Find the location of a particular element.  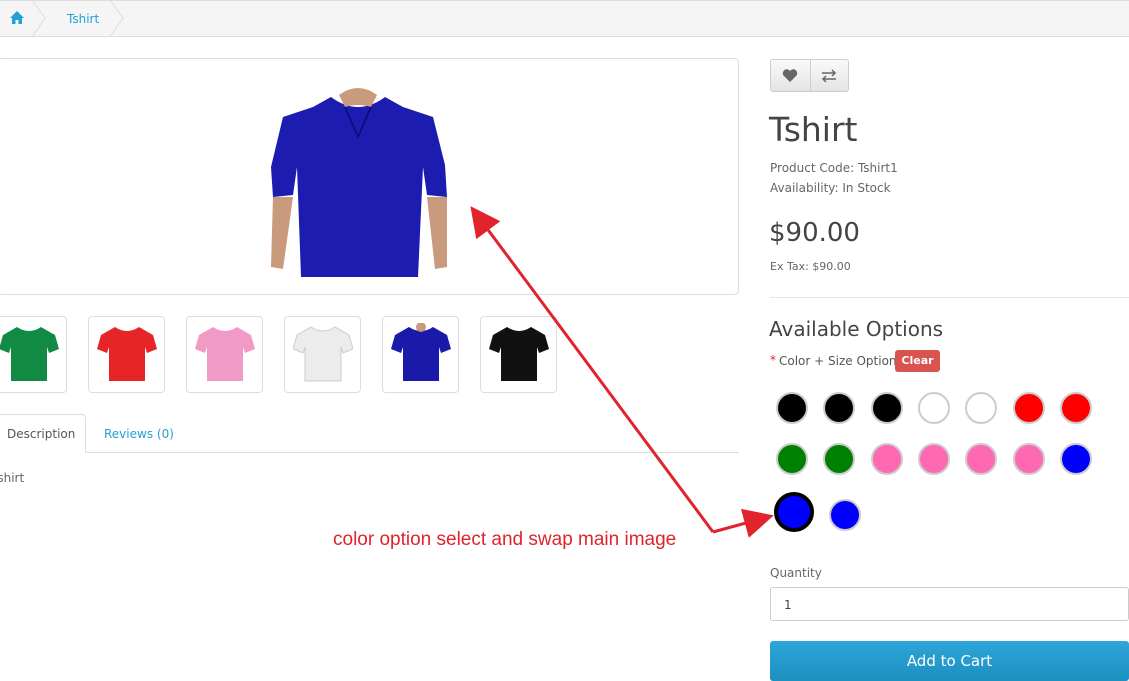

heart-icon is located at coordinates (790, 75).